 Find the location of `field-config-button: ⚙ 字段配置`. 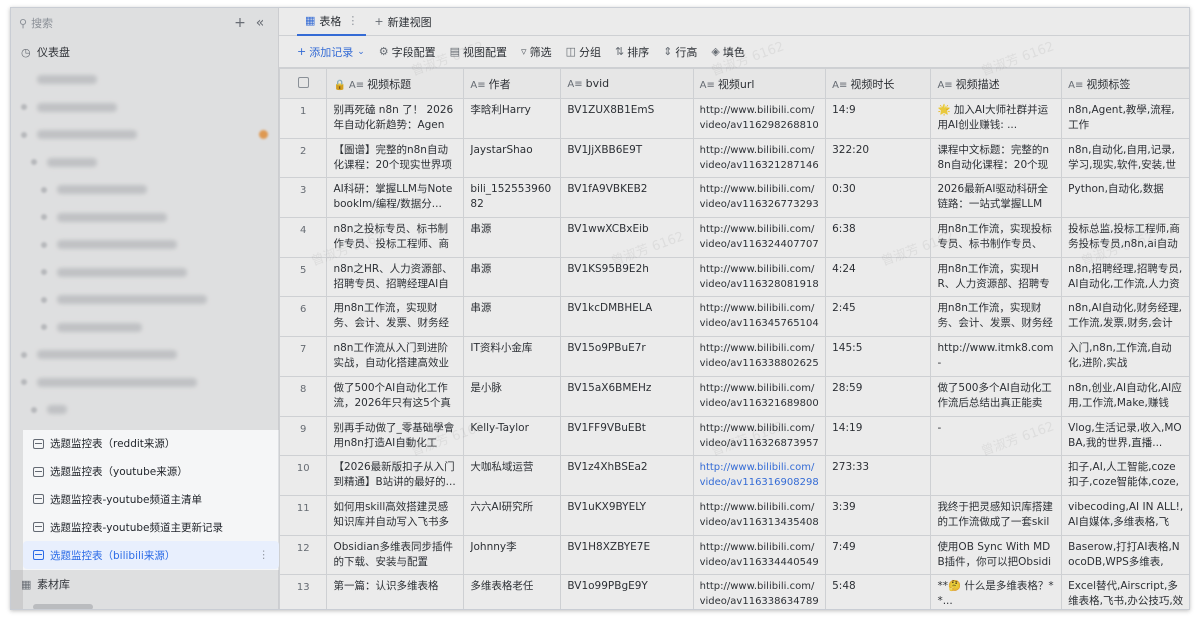

field-config-button: ⚙ 字段配置 is located at coordinates (407, 52).